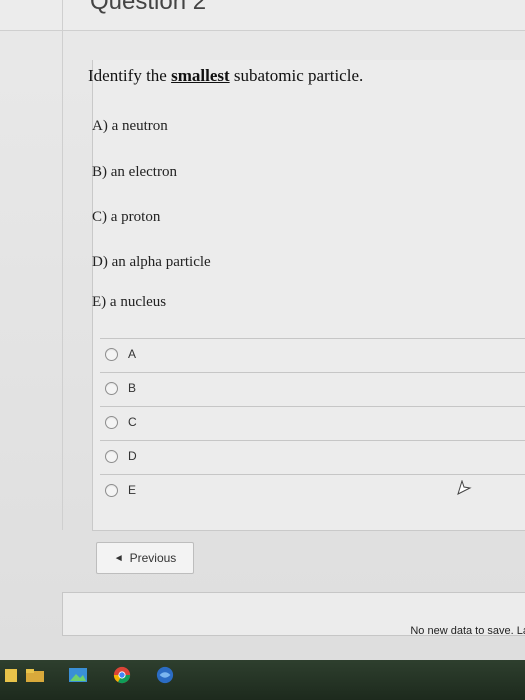  Describe the element at coordinates (78, 675) in the screenshot. I see `photos-icon` at that location.